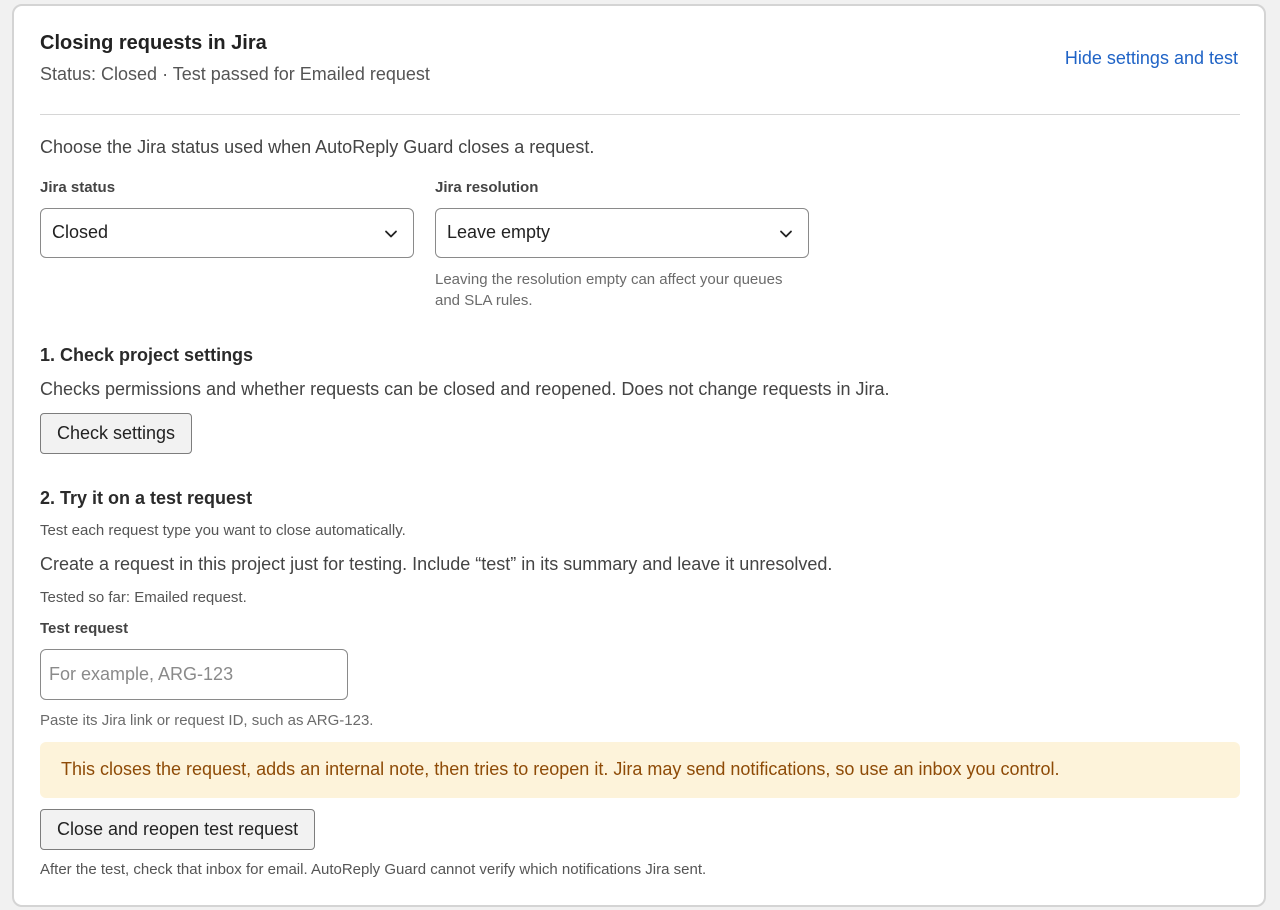 This screenshot has height=910, width=1280. I want to click on hide-settings-link: Hide settings and test, so click(1151, 58).